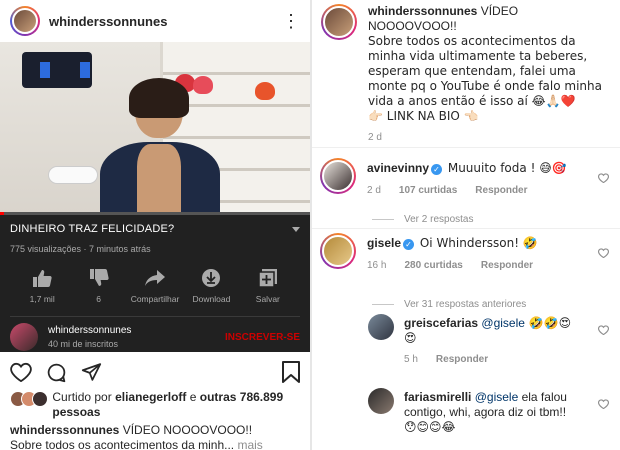 The width and height of the screenshot is (620, 450). What do you see at coordinates (89, 330) in the screenshot?
I see `channel-name: whinderssonnunes` at bounding box center [89, 330].